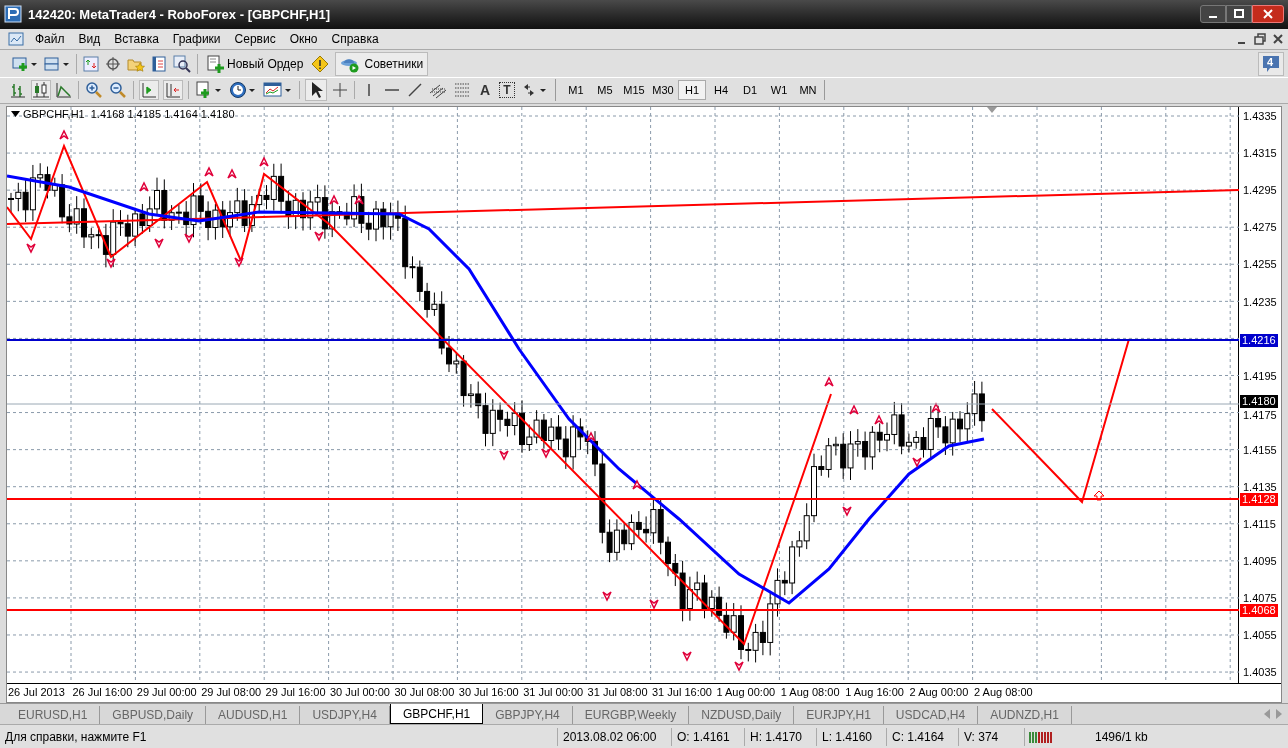 This screenshot has width=1288, height=748. Describe the element at coordinates (1260, 190) in the screenshot. I see `price-tick: 1.4295` at that location.